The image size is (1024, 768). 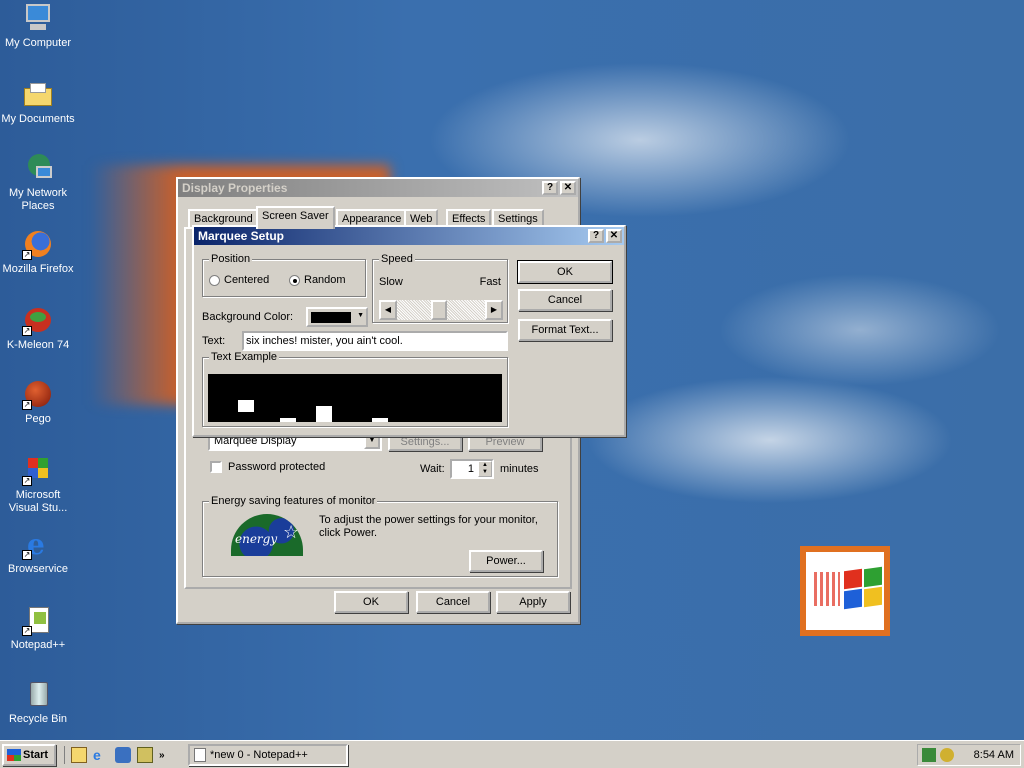 I want to click on task-notepadpp: *new 0 - Notepad++, so click(x=268, y=755).